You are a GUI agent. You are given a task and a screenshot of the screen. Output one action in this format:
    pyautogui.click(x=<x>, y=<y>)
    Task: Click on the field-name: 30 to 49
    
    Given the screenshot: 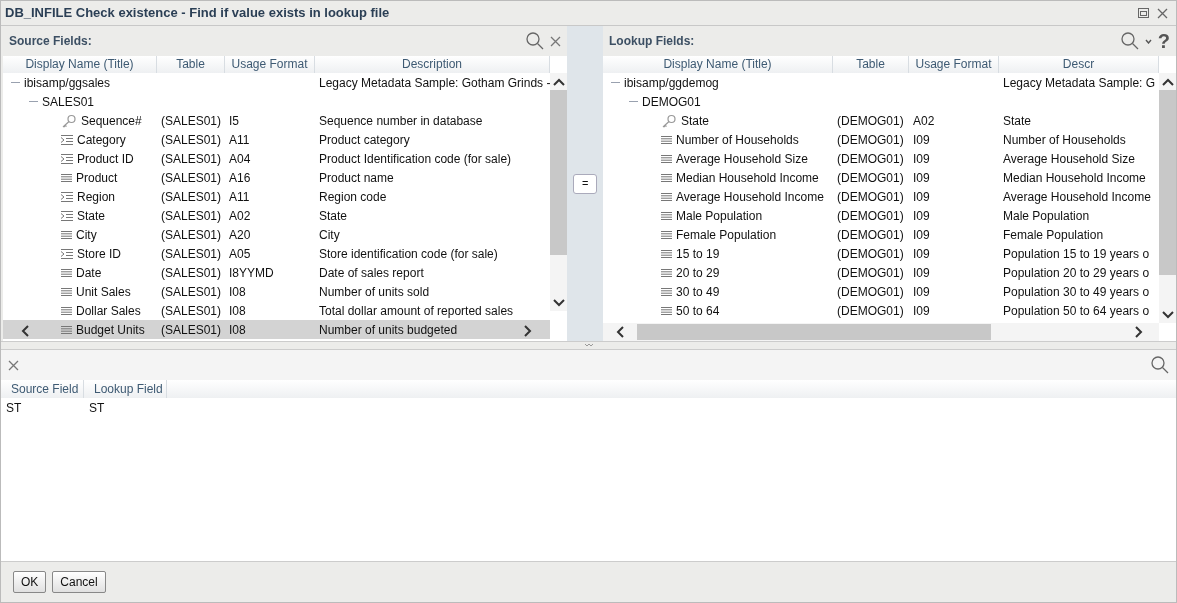 What is the action you would take?
    pyautogui.click(x=698, y=292)
    